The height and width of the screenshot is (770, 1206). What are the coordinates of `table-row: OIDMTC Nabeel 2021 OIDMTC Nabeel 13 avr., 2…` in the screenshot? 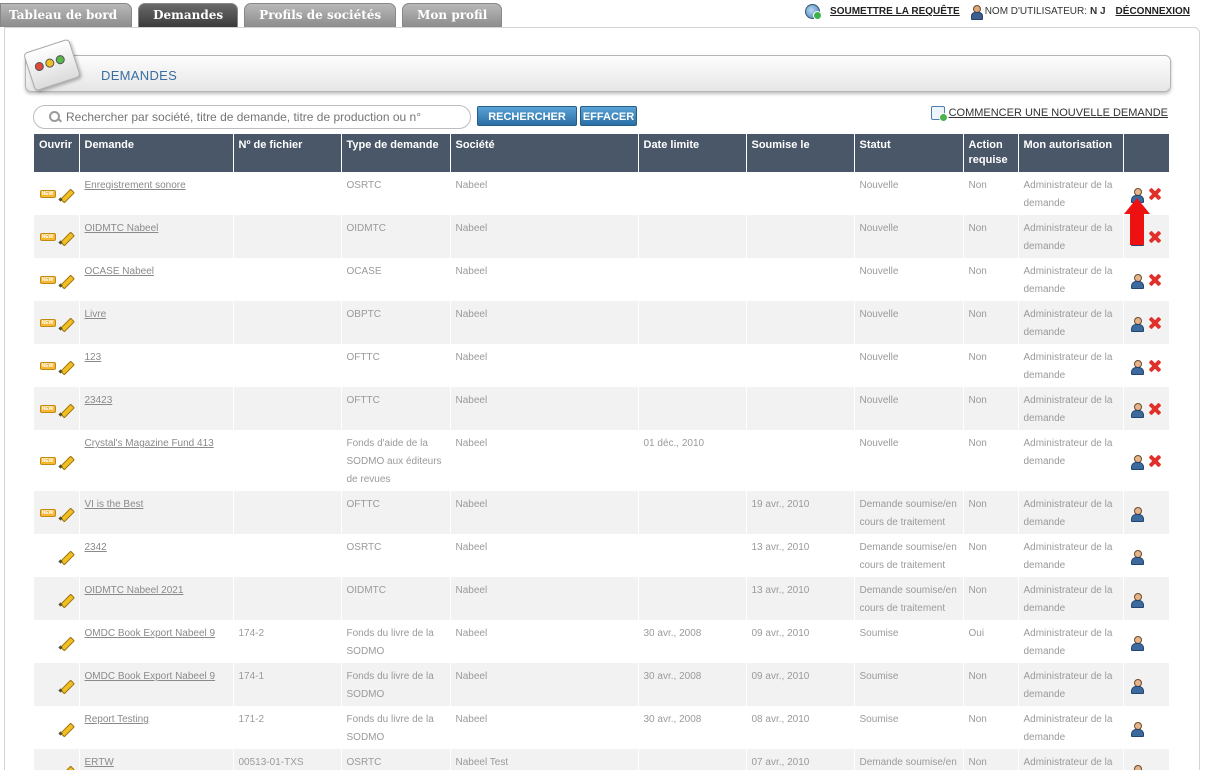 It's located at (602, 598).